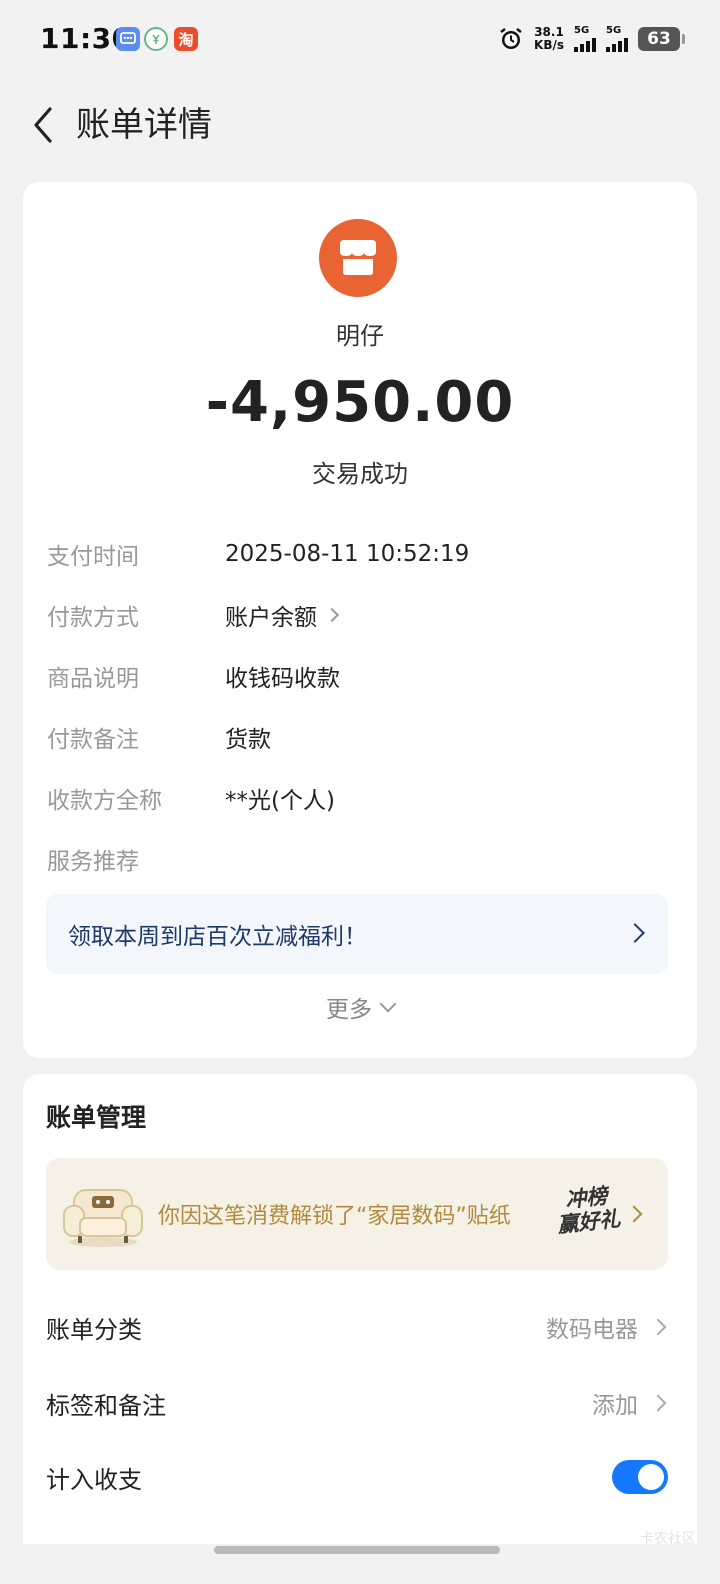 The width and height of the screenshot is (720, 1584). I want to click on merchant-name: 明仔, so click(360, 336).